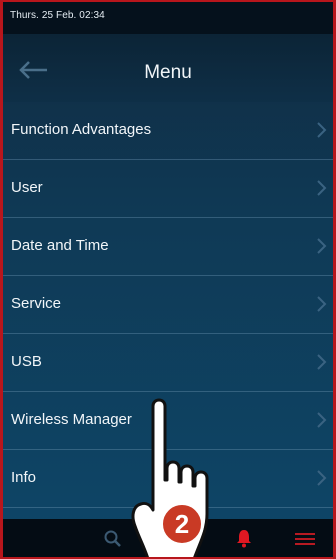 This screenshot has height=559, width=336. I want to click on menu-item-date-and-time: Date and Time, so click(168, 247).